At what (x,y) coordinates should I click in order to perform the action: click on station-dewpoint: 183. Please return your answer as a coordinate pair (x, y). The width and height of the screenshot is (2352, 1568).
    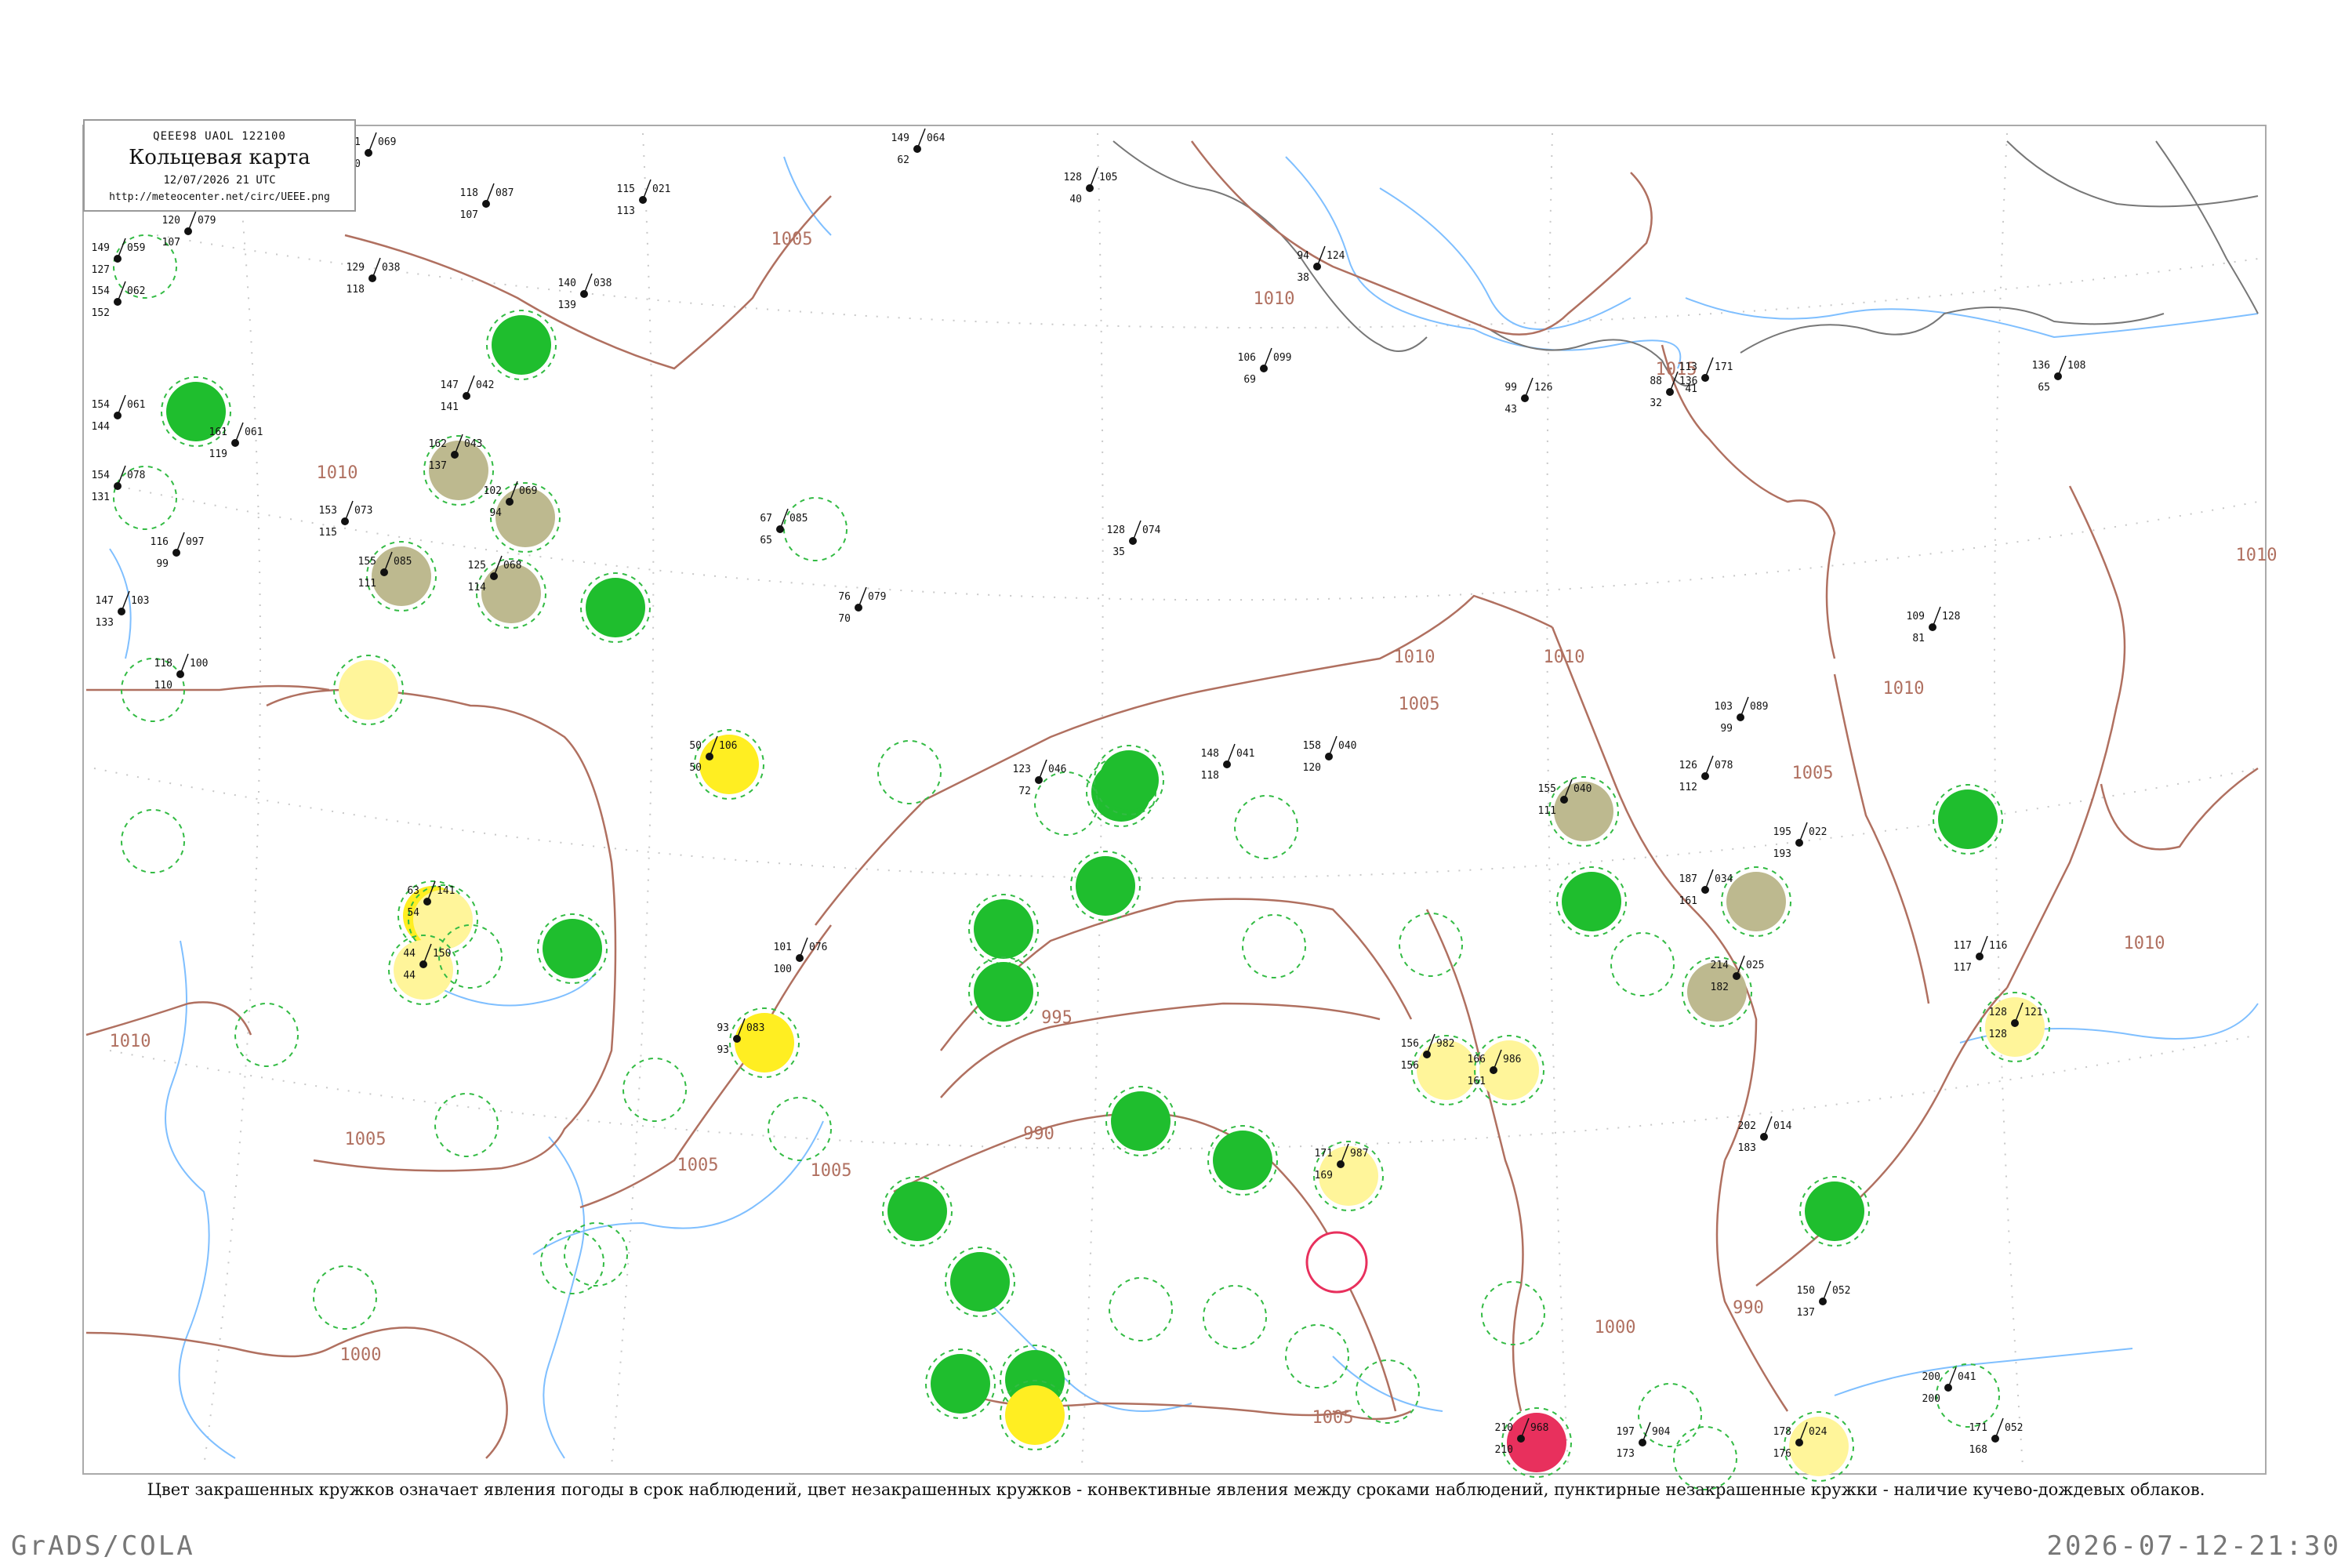
    Looking at the image, I should click on (1747, 1148).